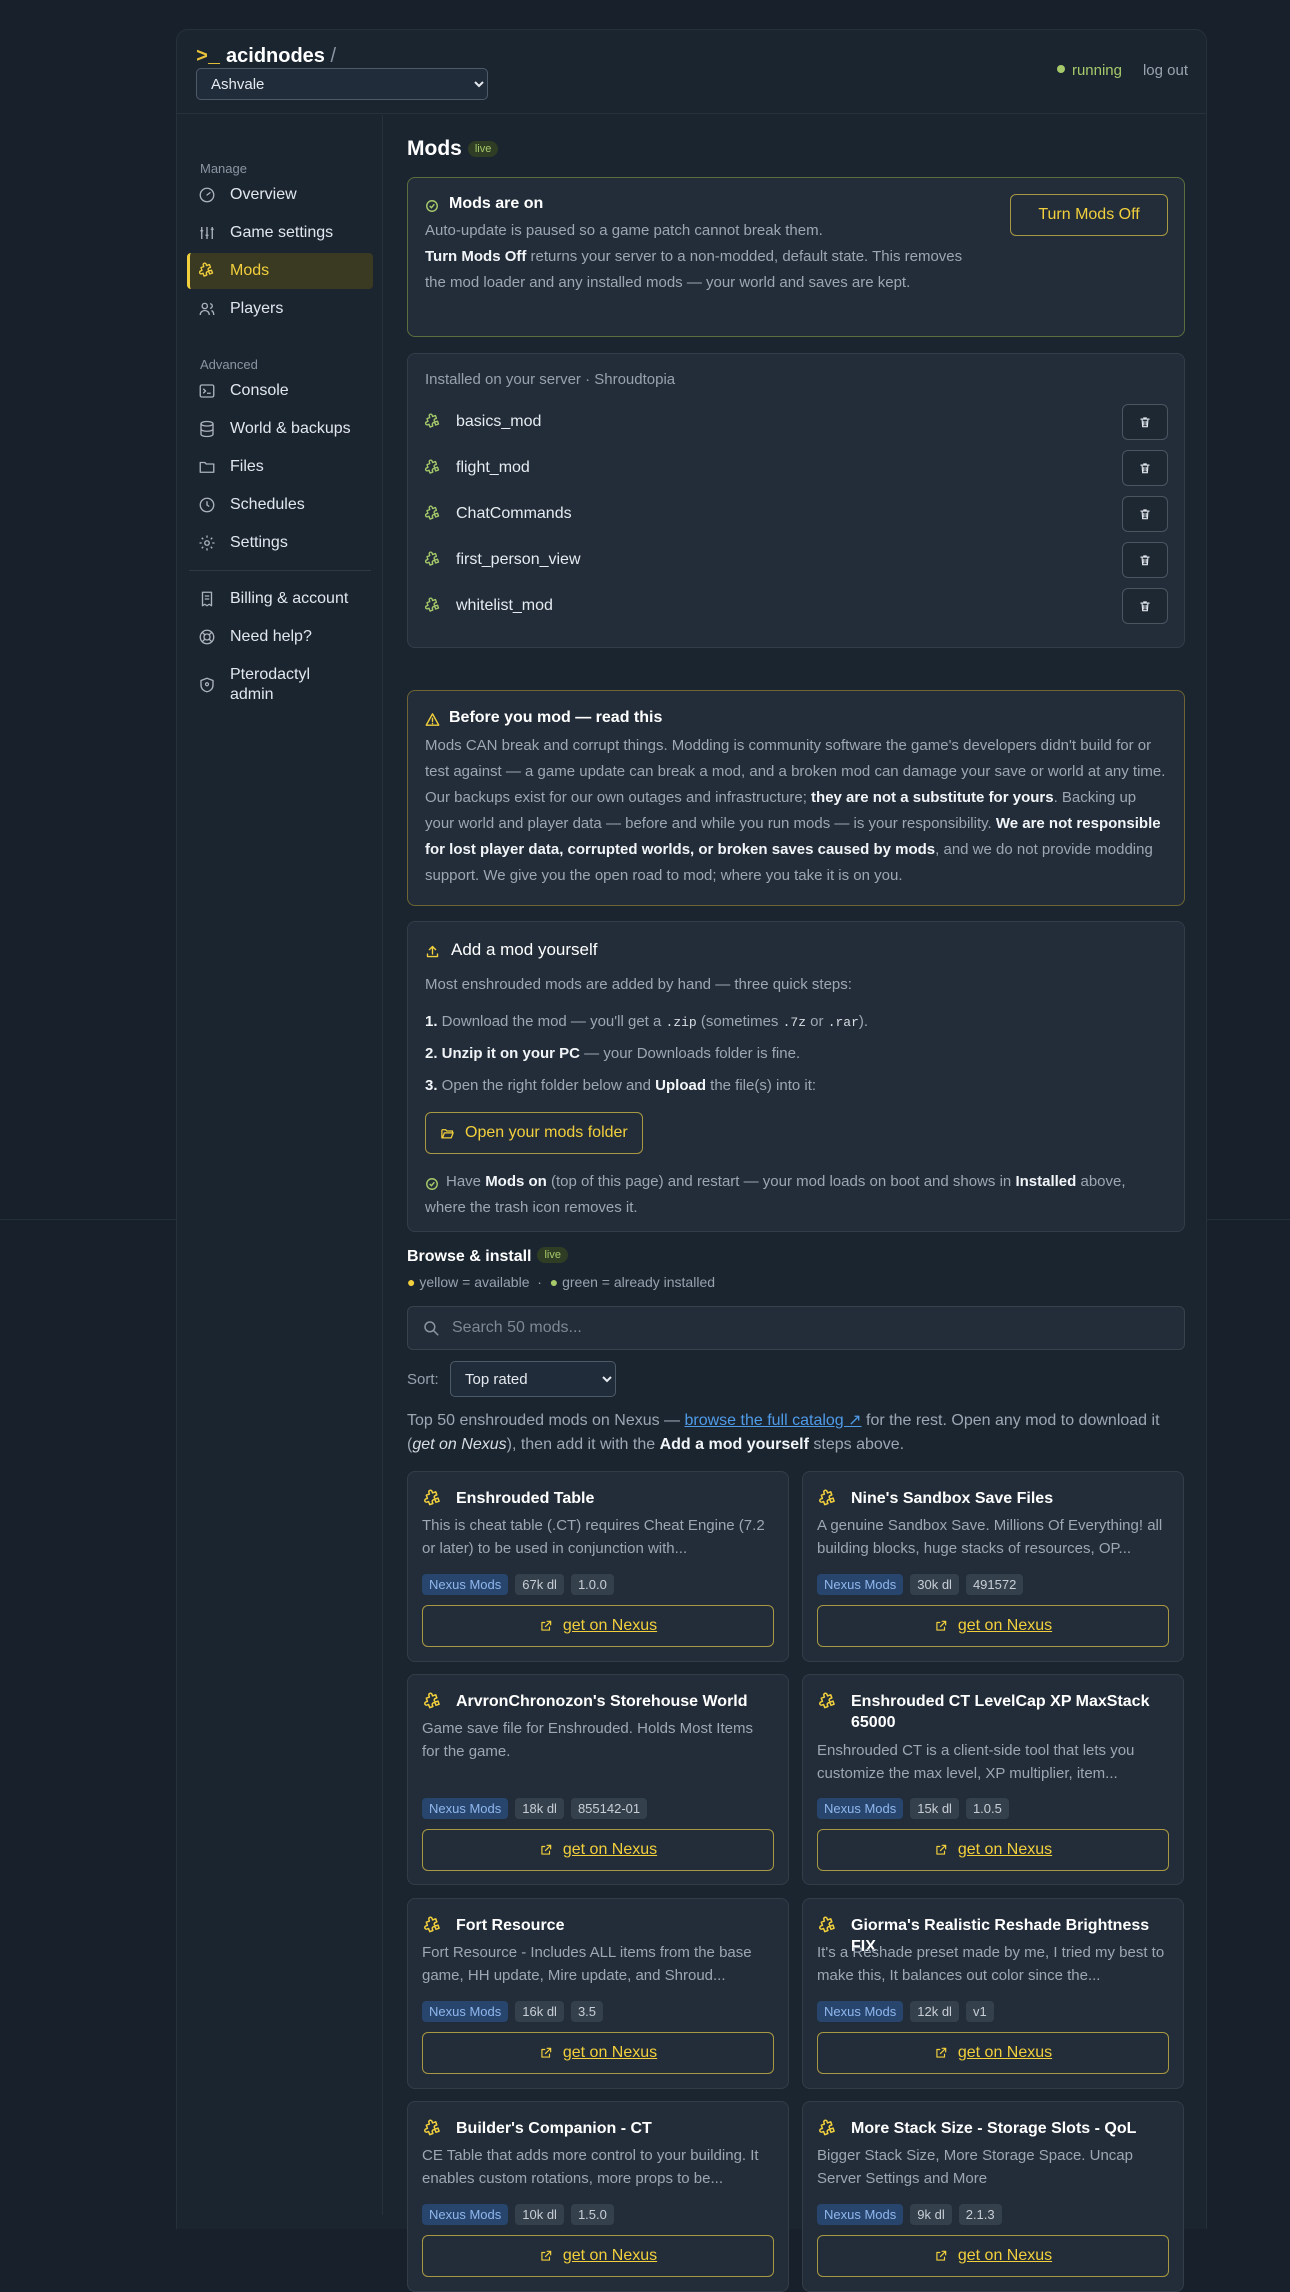 Image resolution: width=1290 pixels, height=2292 pixels. What do you see at coordinates (905, 2011) in the screenshot?
I see `mod-card-tags: Nexus Mods 12k dl v1` at bounding box center [905, 2011].